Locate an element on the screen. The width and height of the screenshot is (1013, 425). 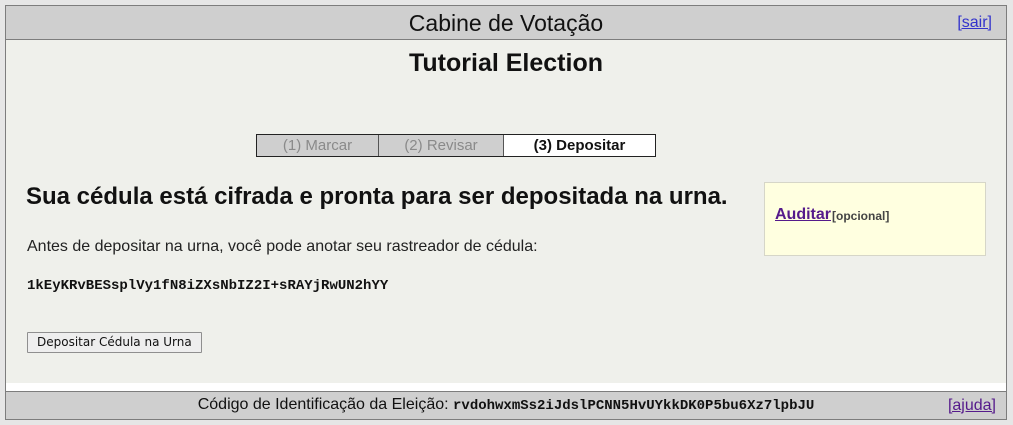
election-title: Tutorial Election is located at coordinates (506, 63).